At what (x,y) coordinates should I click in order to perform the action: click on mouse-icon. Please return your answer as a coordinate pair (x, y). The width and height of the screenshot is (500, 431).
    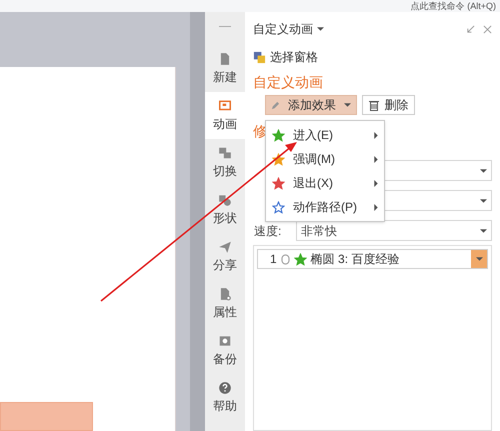
    Looking at the image, I should click on (285, 259).